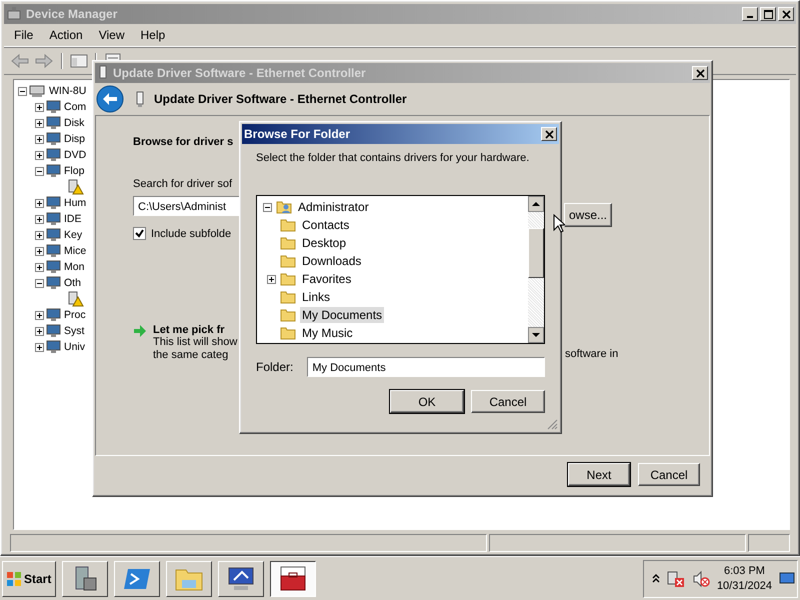 The width and height of the screenshot is (800, 600). I want to click on show-desktop-icon, so click(787, 579).